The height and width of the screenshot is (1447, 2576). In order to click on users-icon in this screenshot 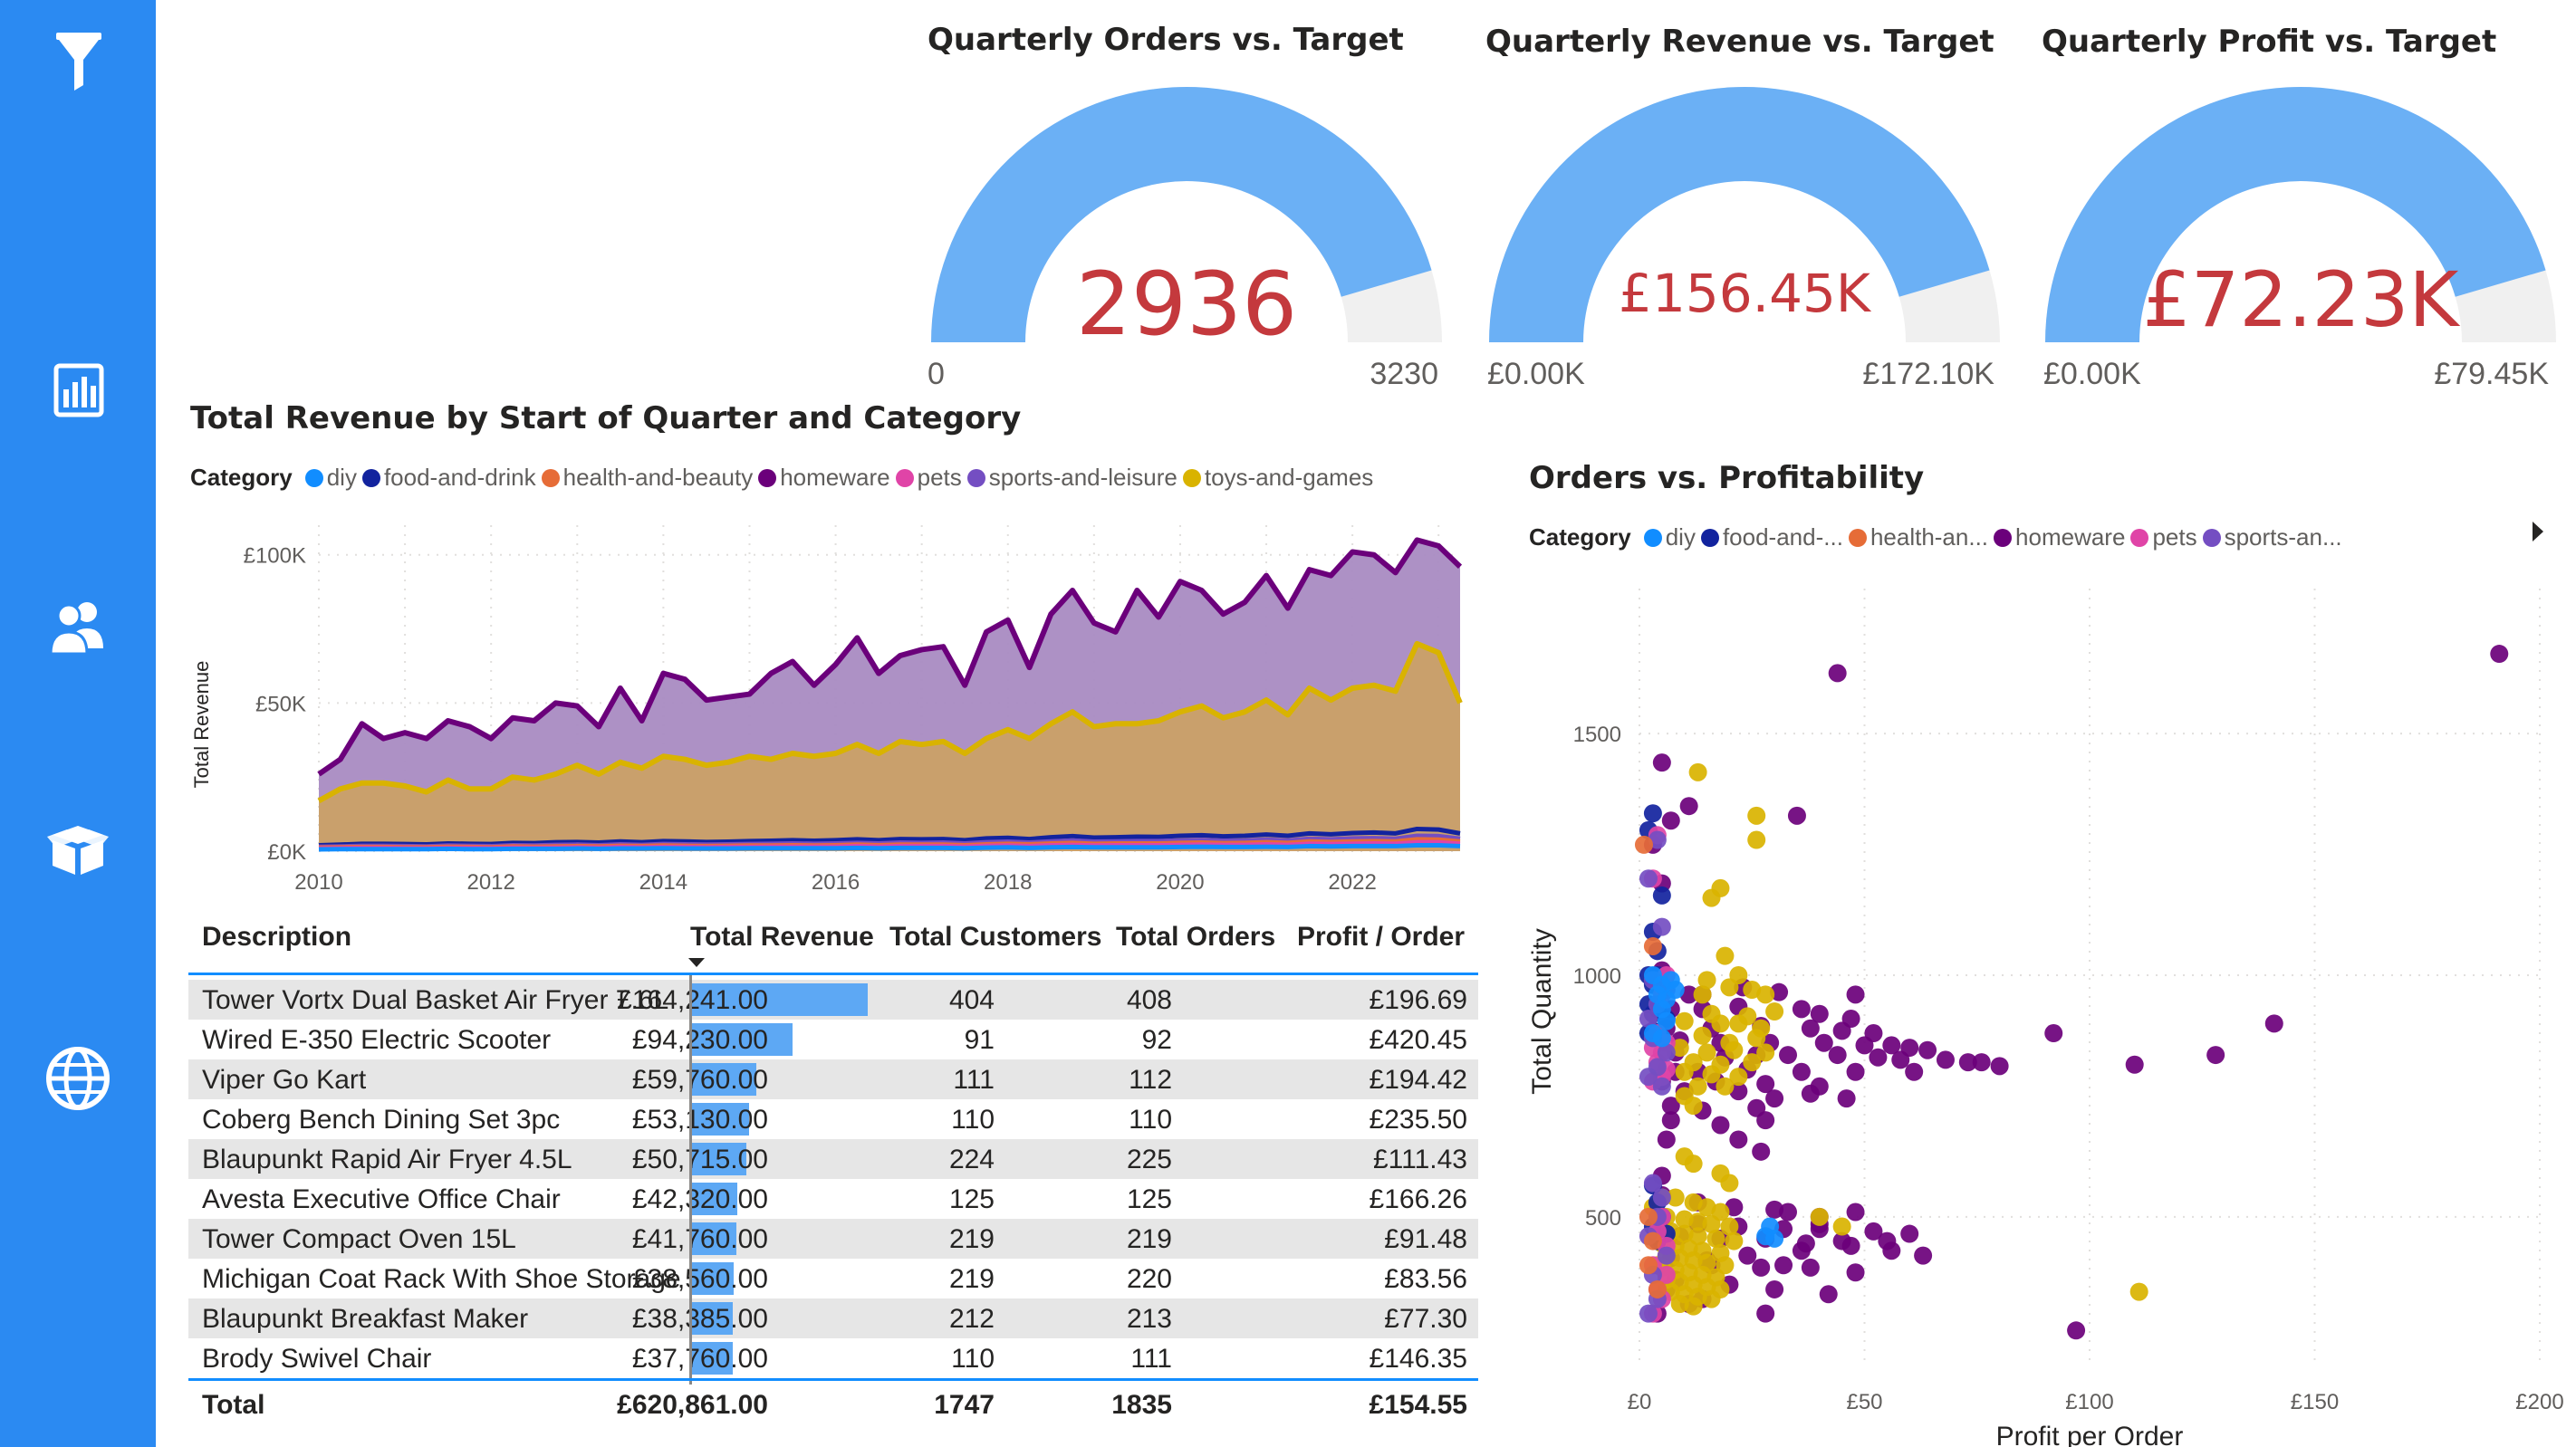, I will do `click(77, 631)`.